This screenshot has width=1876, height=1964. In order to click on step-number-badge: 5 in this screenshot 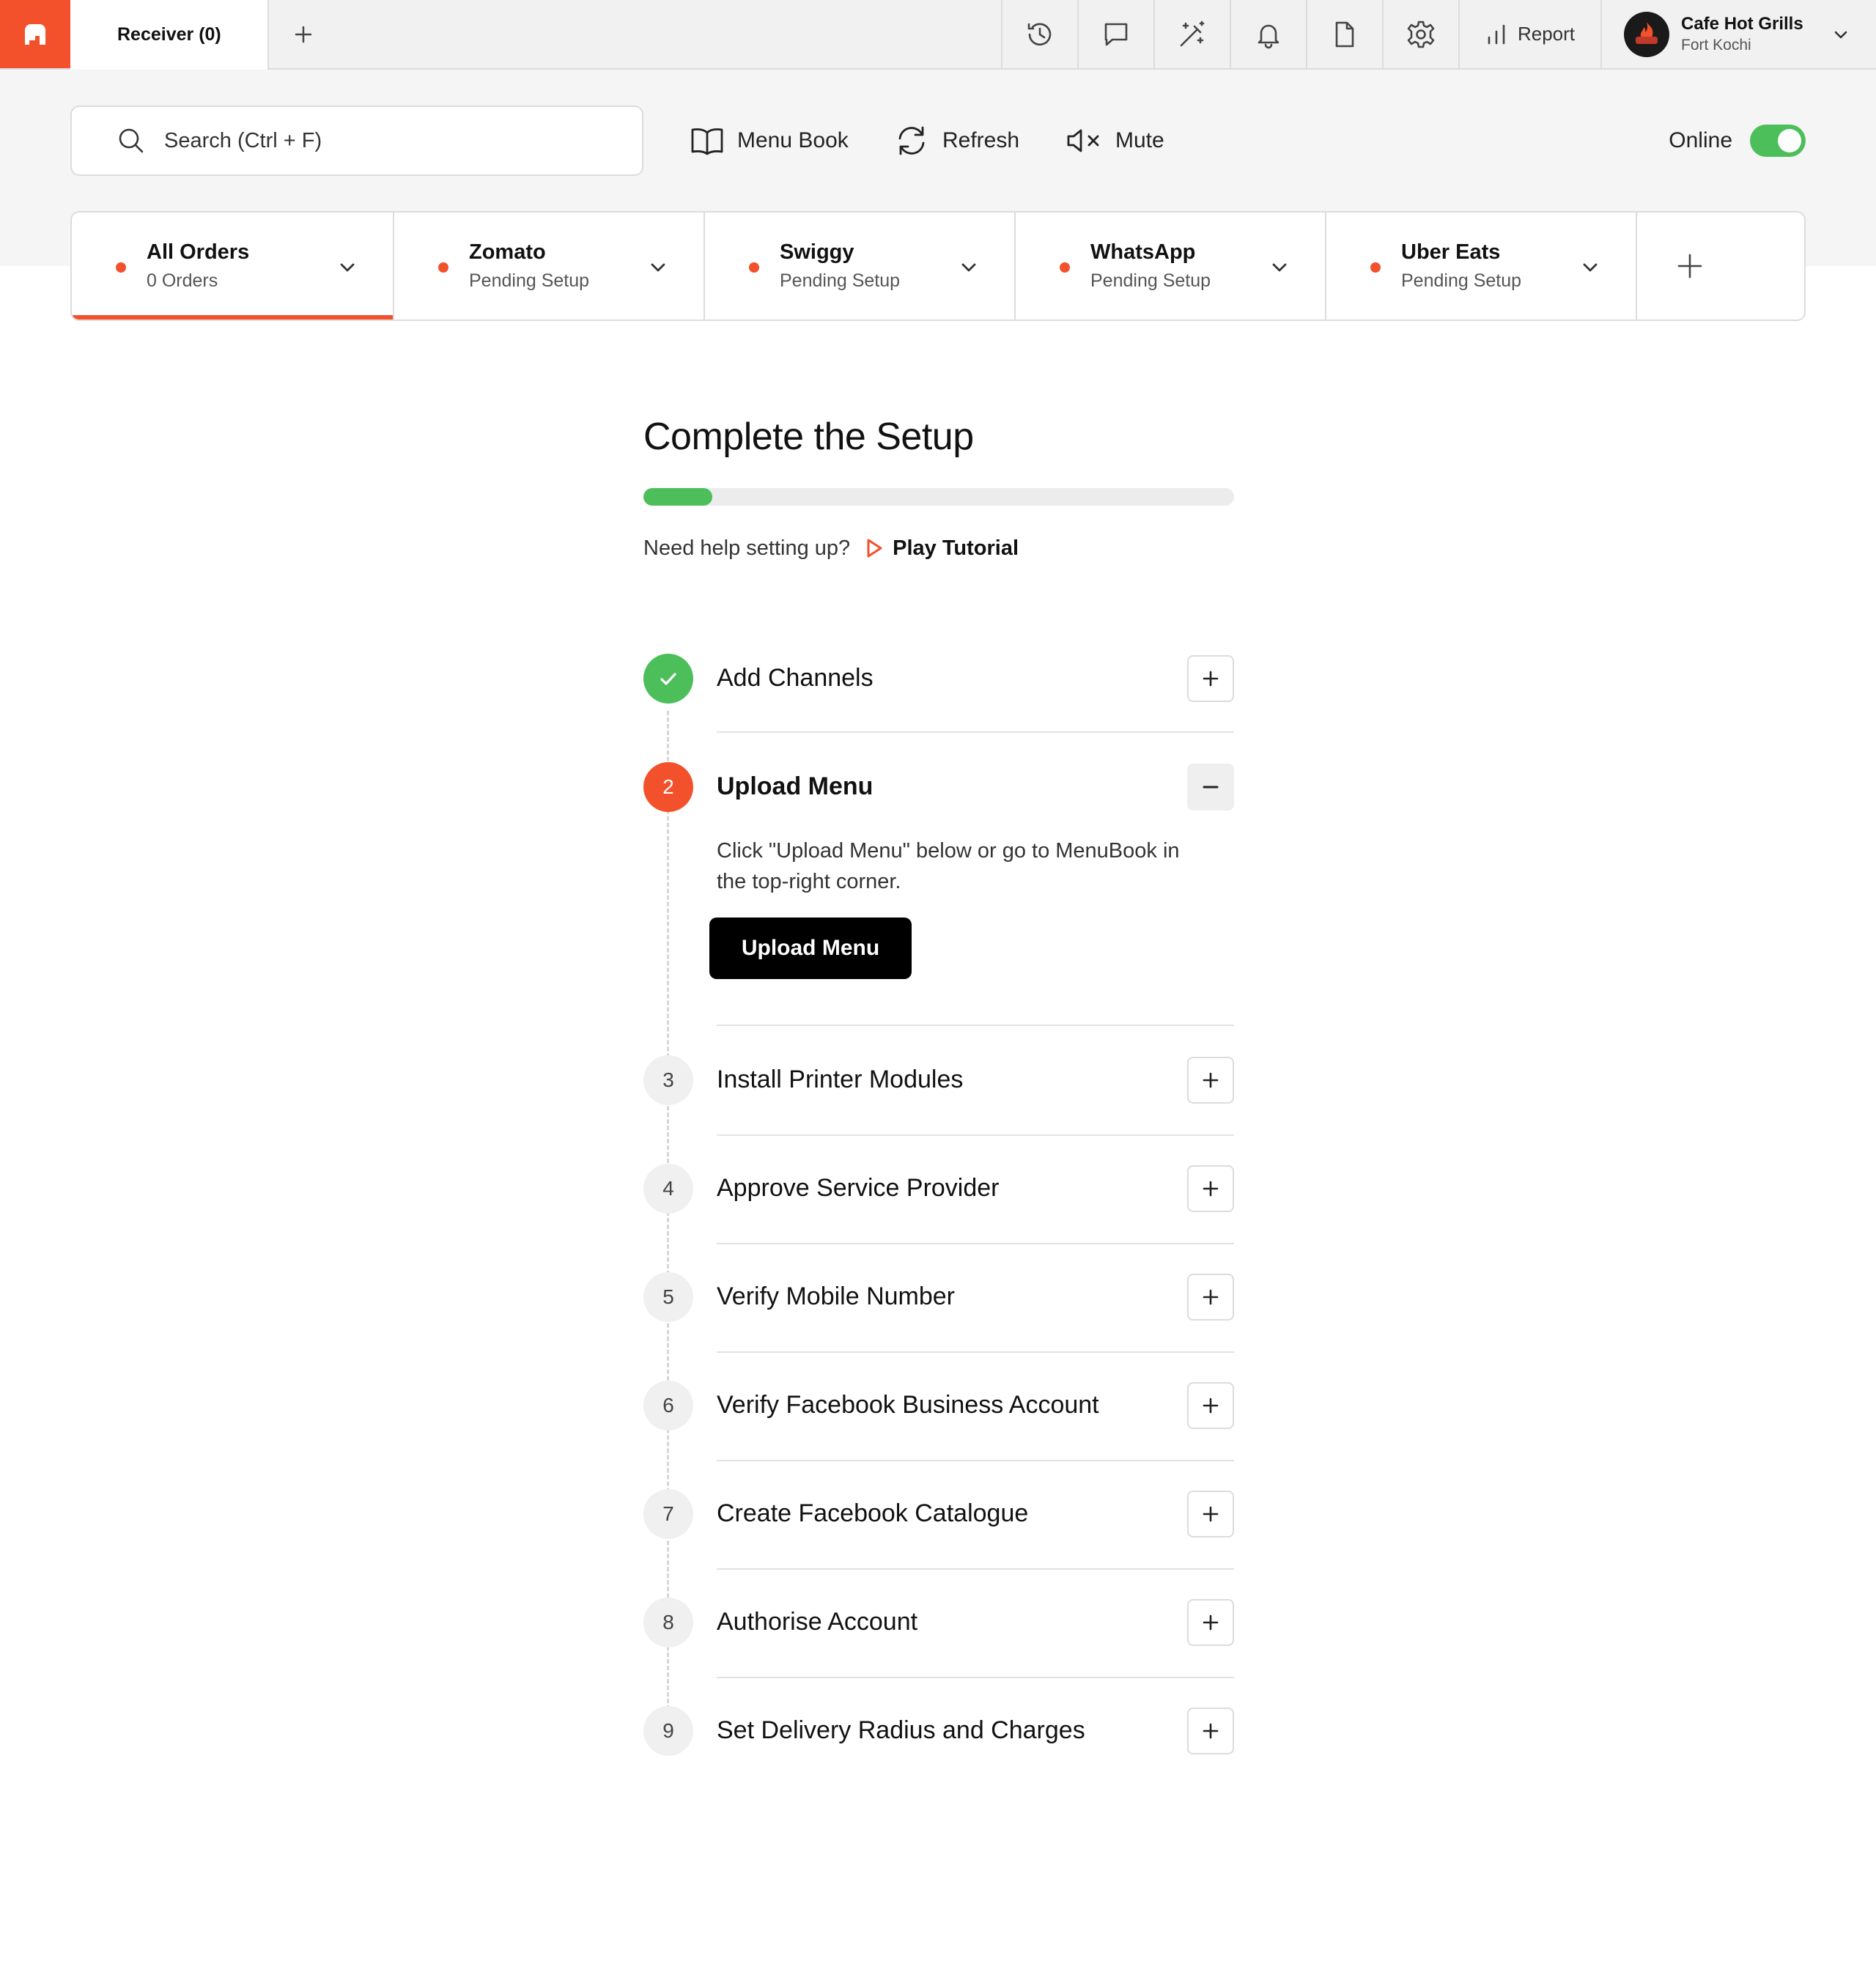, I will do `click(668, 1297)`.